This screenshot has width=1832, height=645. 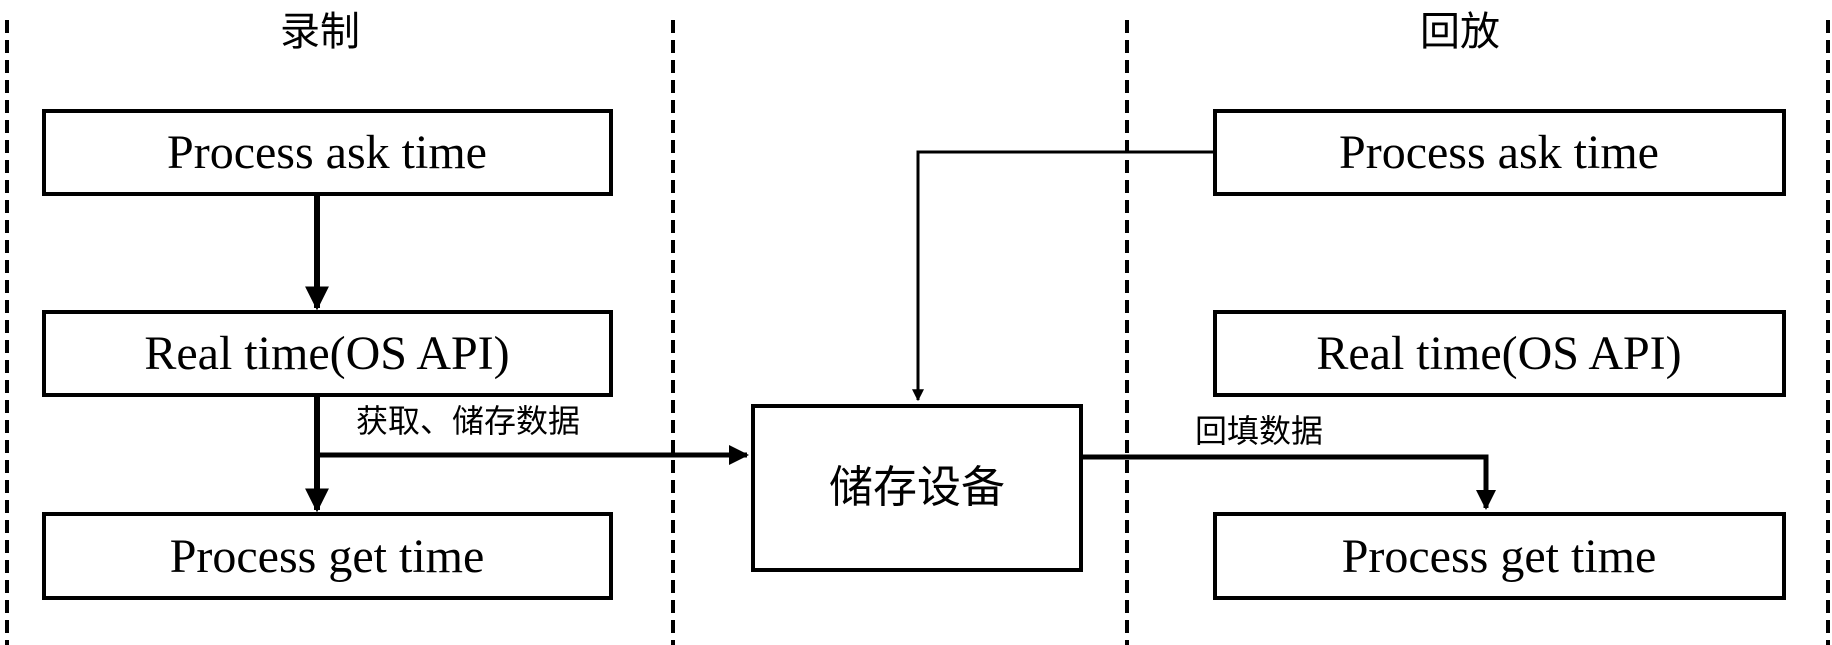 What do you see at coordinates (917, 487) in the screenshot?
I see `storage-device-label: 储存设备` at bounding box center [917, 487].